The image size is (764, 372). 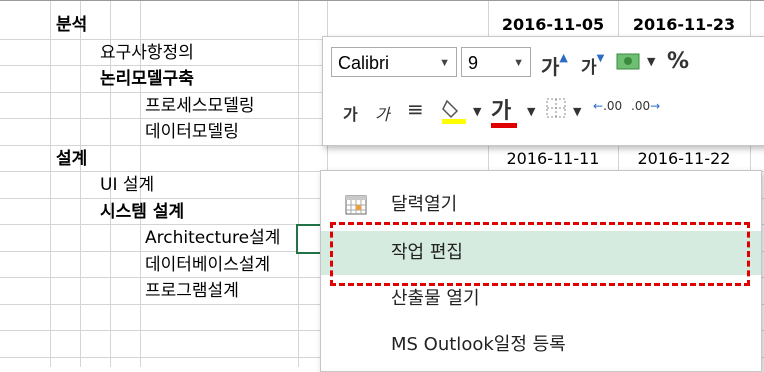 What do you see at coordinates (382, 113) in the screenshot?
I see `italic-button: 가` at bounding box center [382, 113].